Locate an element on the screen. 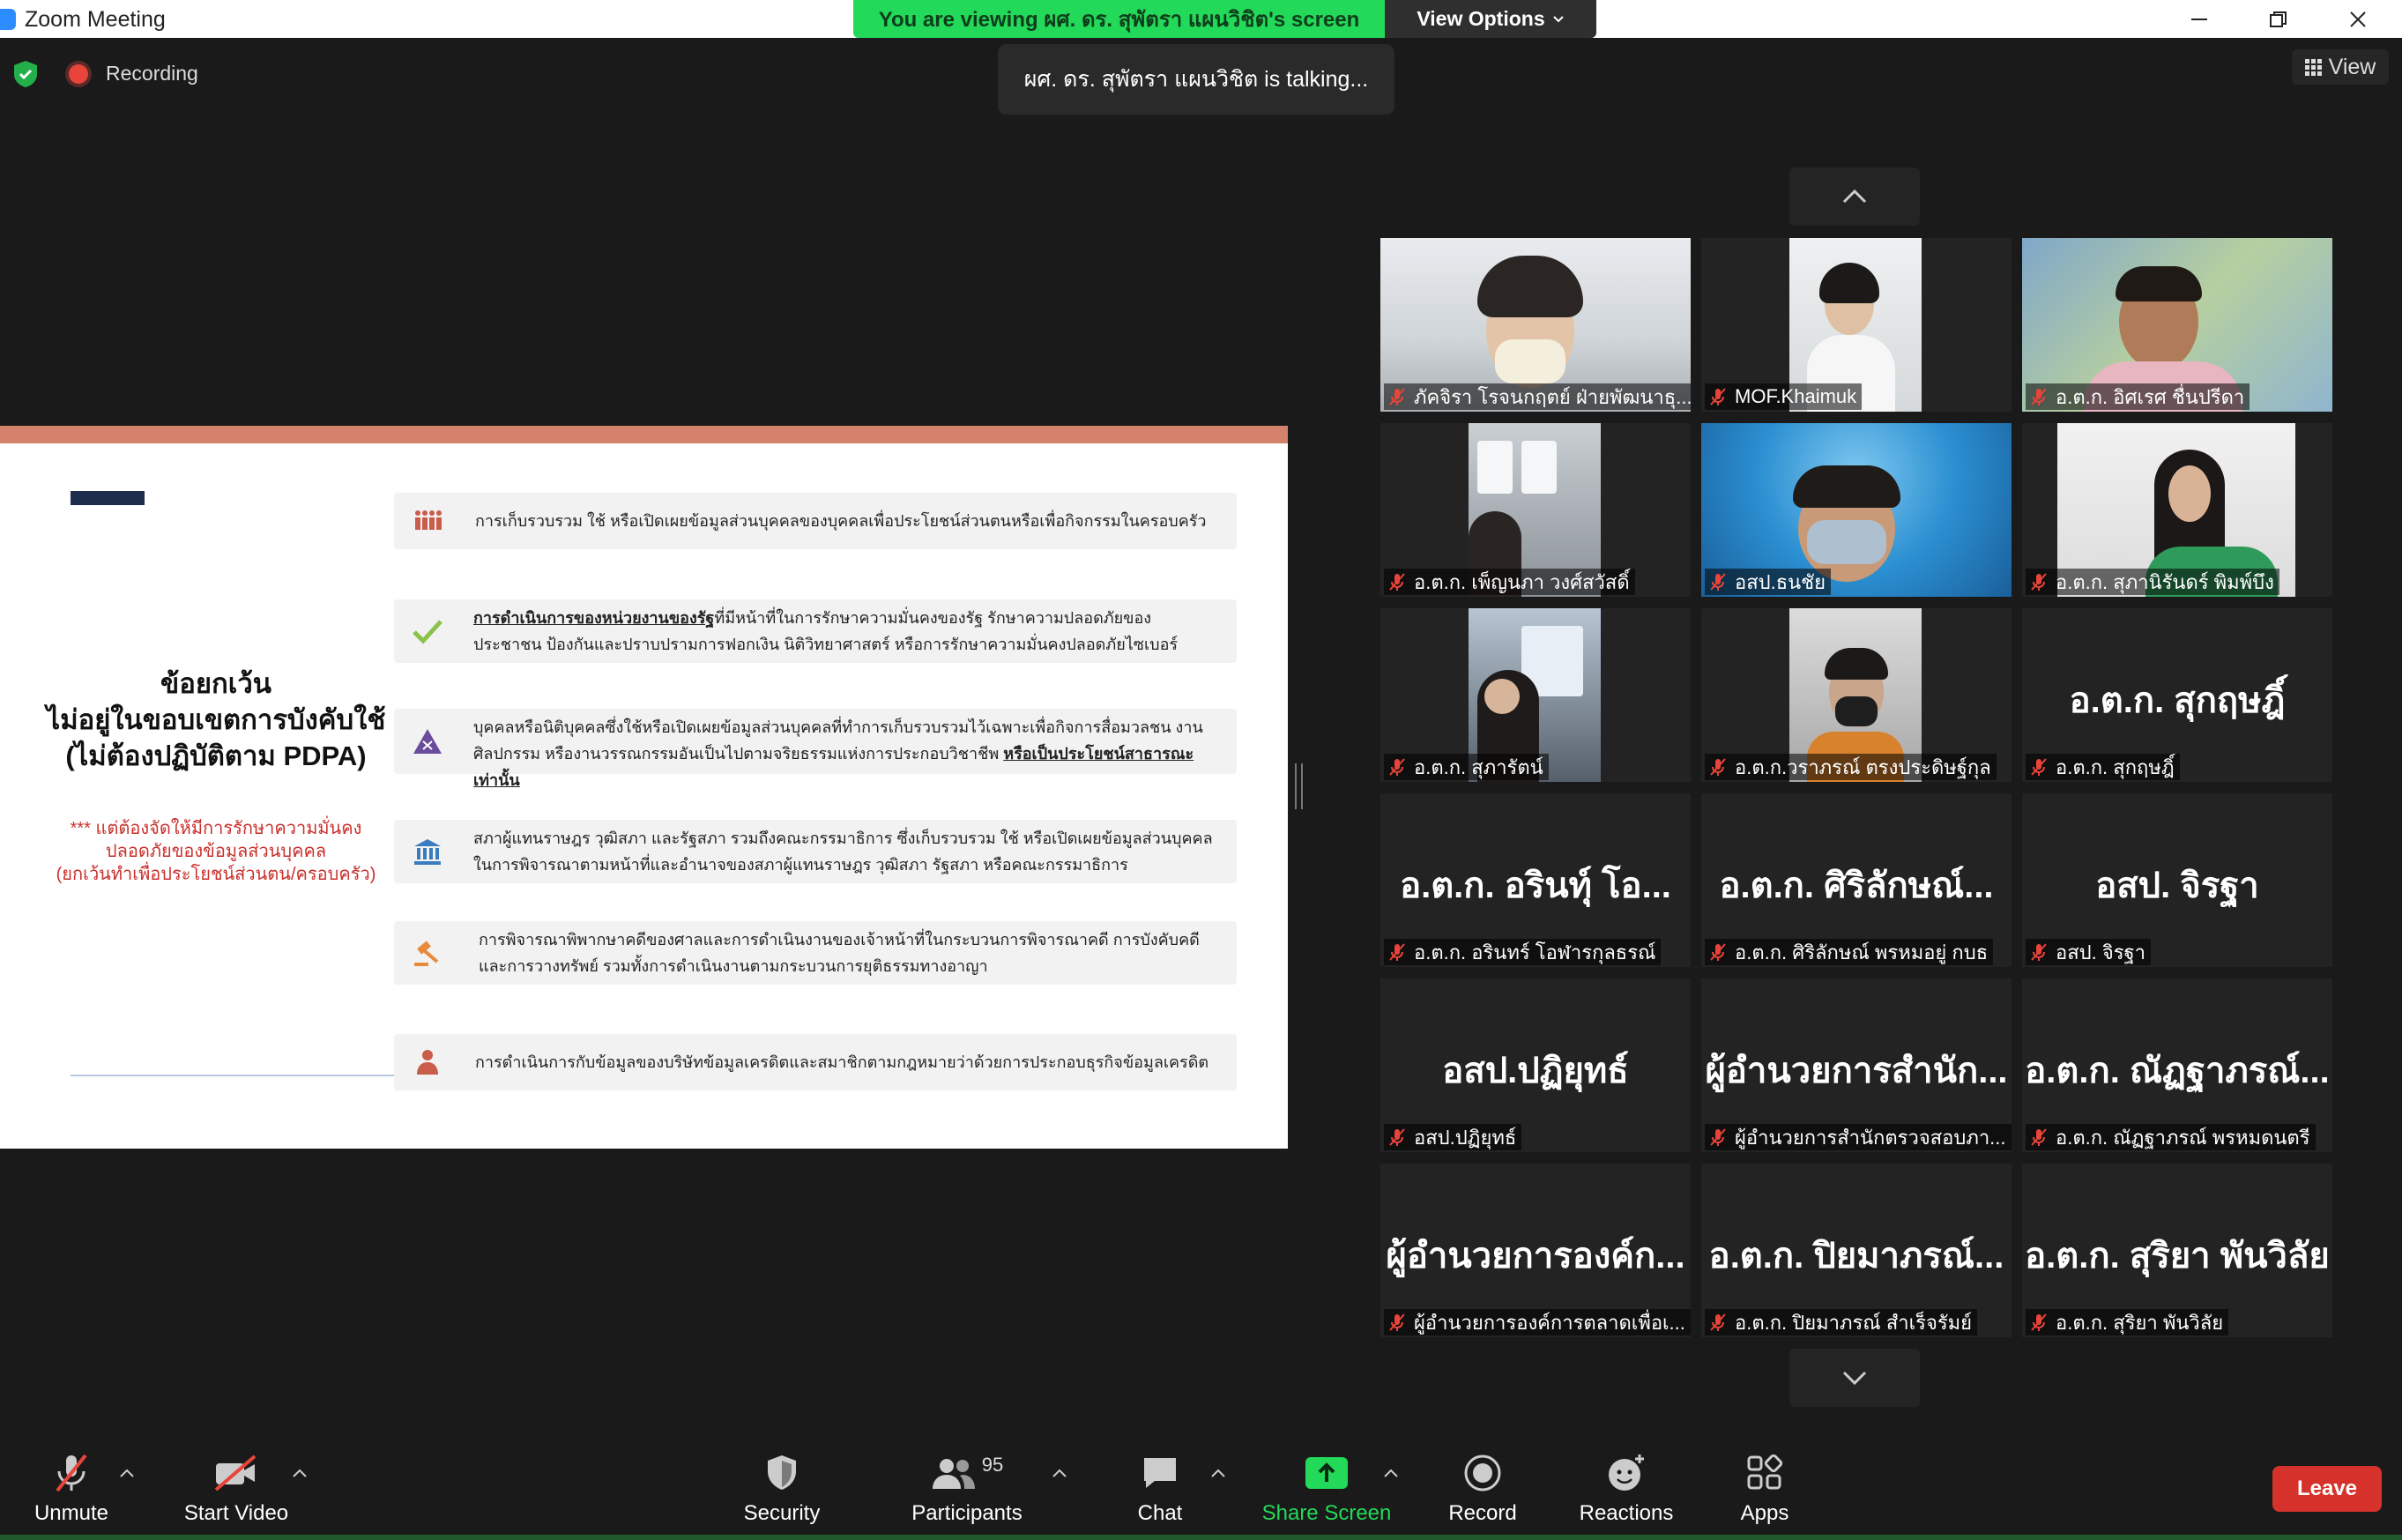 Image resolution: width=2402 pixels, height=1540 pixels. participant-tile: อ.ต.ก. สุภานิรันดร์ พิมพ์บึง is located at coordinates (2177, 510).